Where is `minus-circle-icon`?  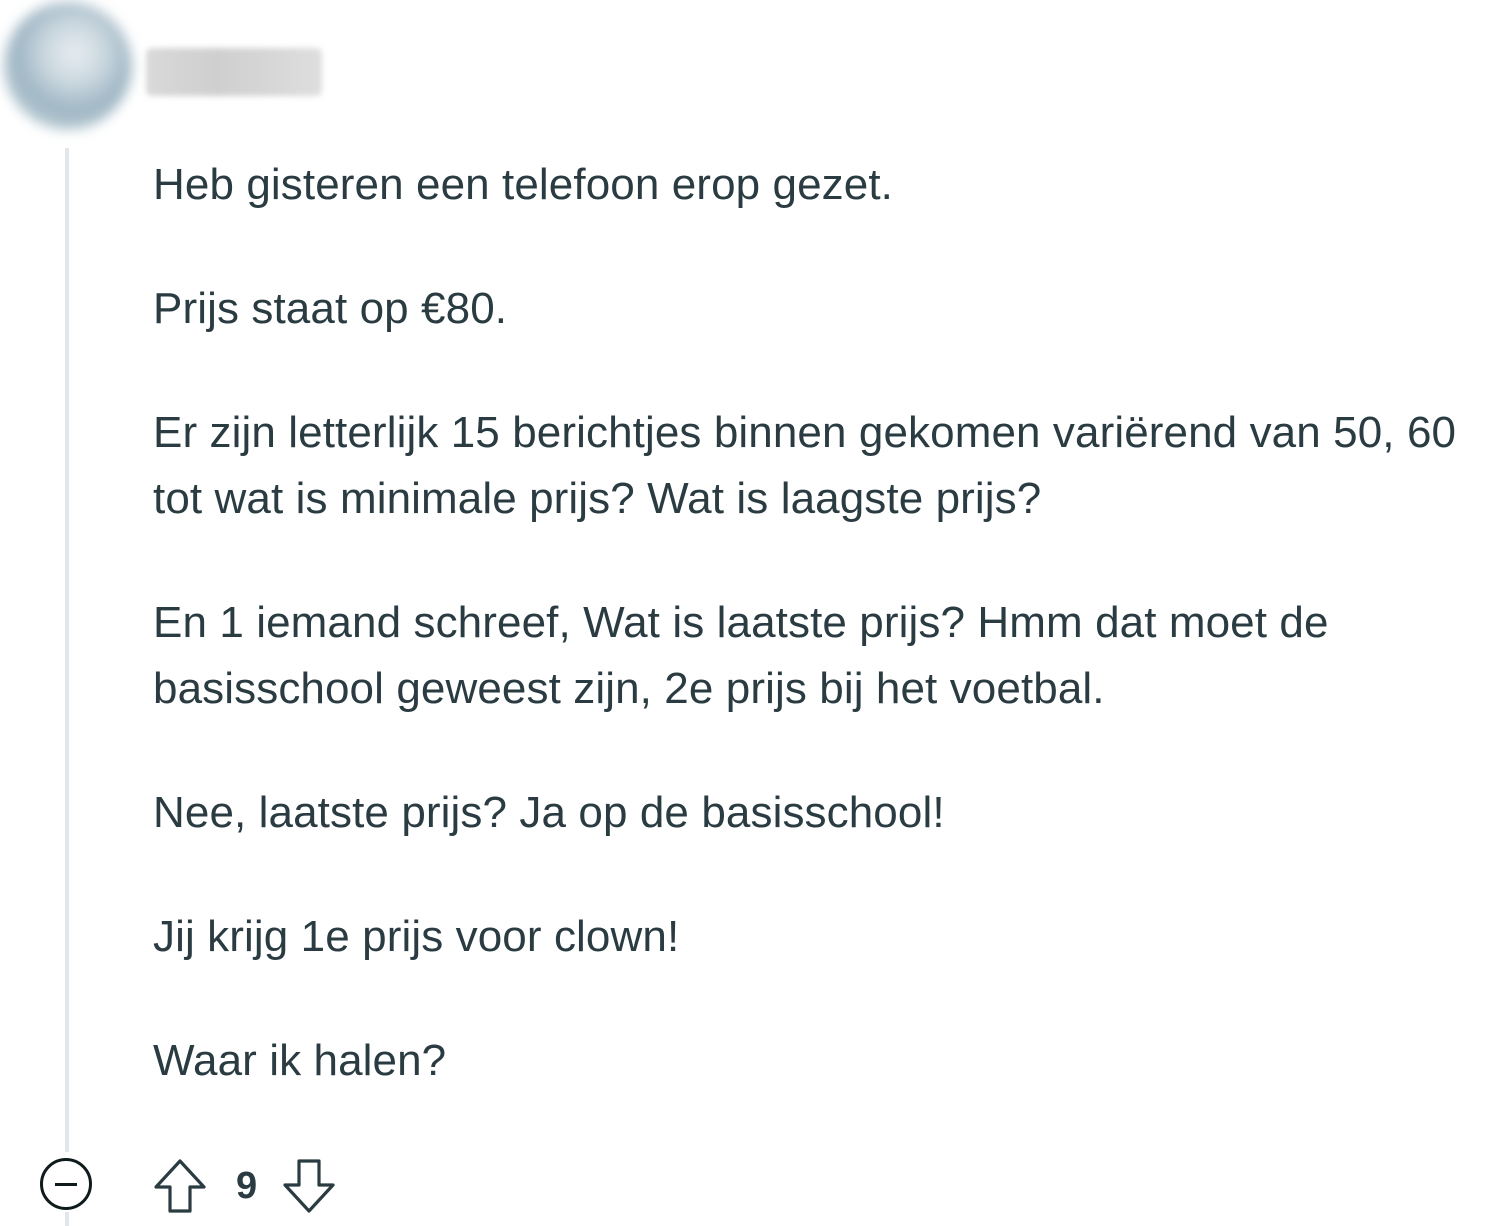 minus-circle-icon is located at coordinates (66, 1184).